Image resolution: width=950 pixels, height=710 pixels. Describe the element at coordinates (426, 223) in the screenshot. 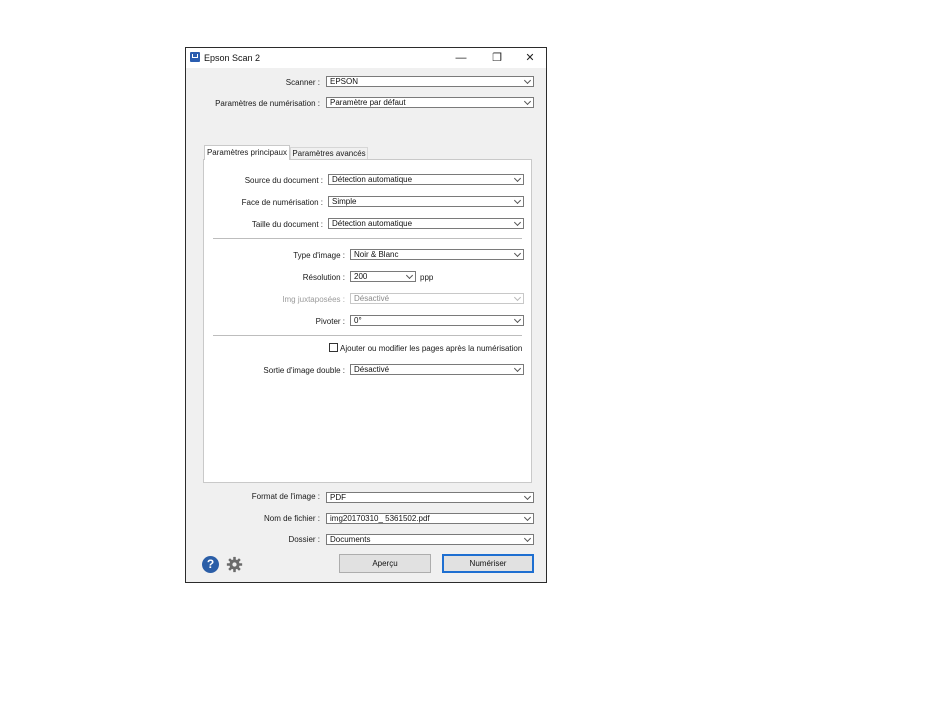

I see `document-size-select: Détection automatique` at that location.